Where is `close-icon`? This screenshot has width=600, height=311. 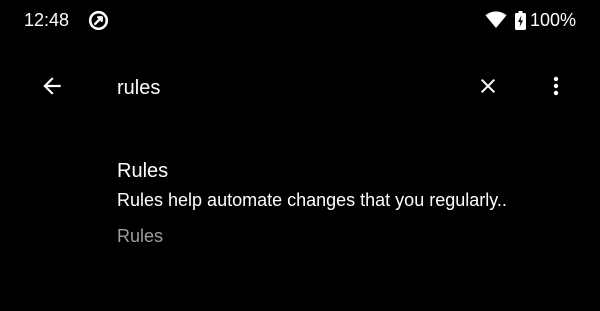 close-icon is located at coordinates (488, 88).